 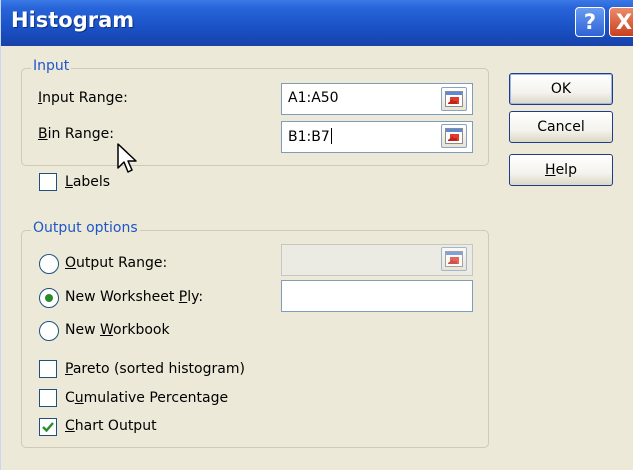 What do you see at coordinates (621, 22) in the screenshot?
I see `close-button: X` at bounding box center [621, 22].